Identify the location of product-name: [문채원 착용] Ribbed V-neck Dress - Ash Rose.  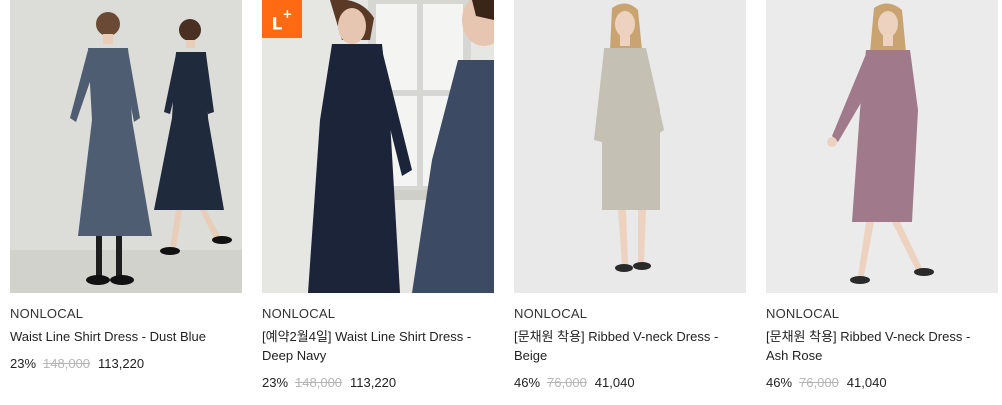
(879, 346).